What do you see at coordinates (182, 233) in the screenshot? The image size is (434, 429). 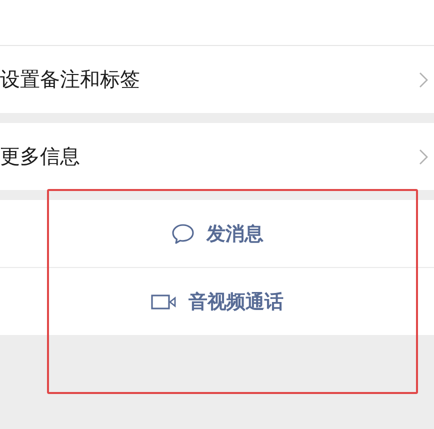 I see `speech-bubble-icon` at bounding box center [182, 233].